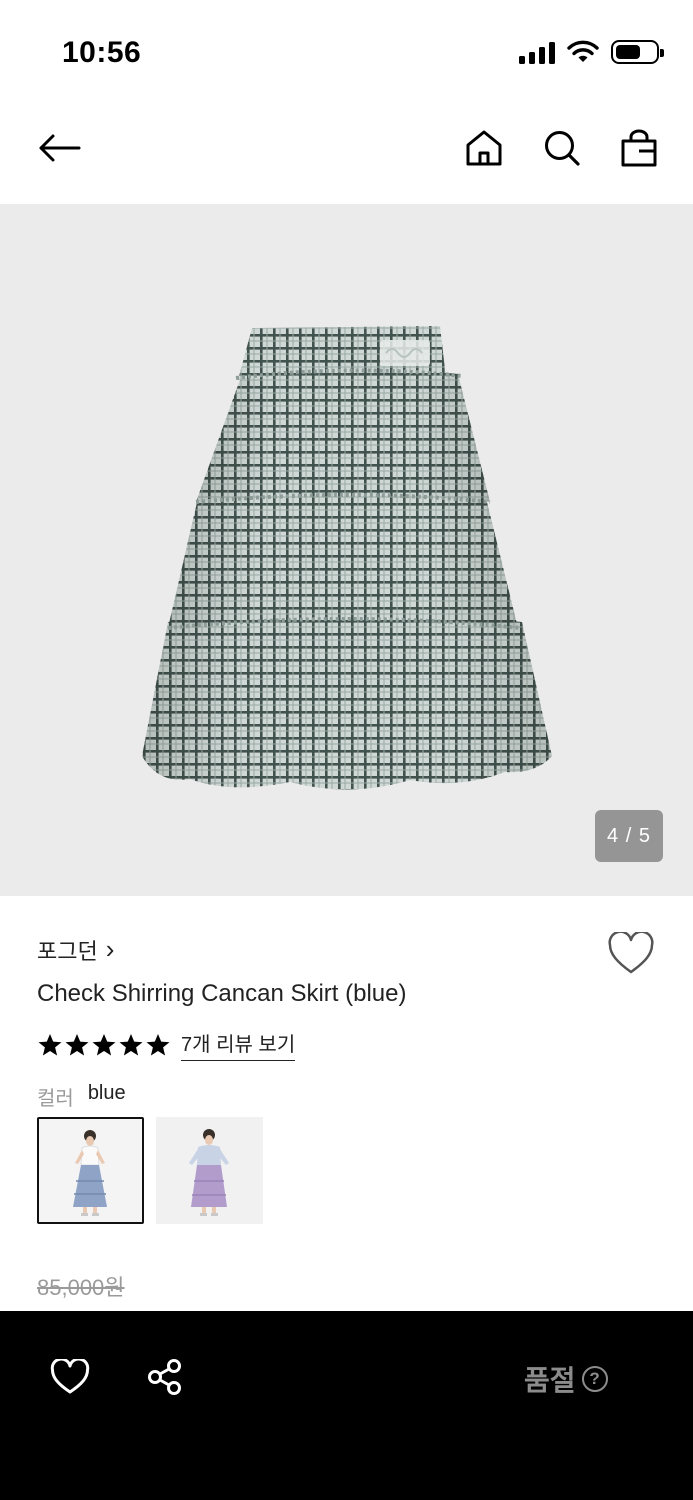 This screenshot has width=693, height=1500. I want to click on battery-icon, so click(637, 52).